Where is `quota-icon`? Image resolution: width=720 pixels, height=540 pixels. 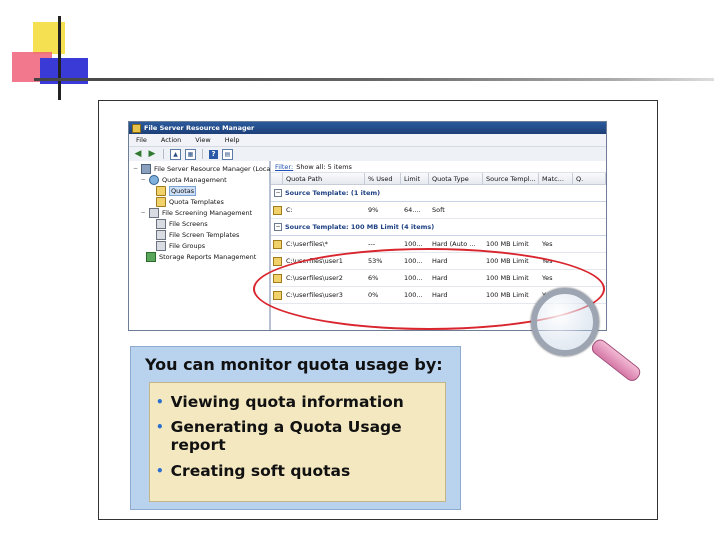 quota-icon is located at coordinates (161, 190).